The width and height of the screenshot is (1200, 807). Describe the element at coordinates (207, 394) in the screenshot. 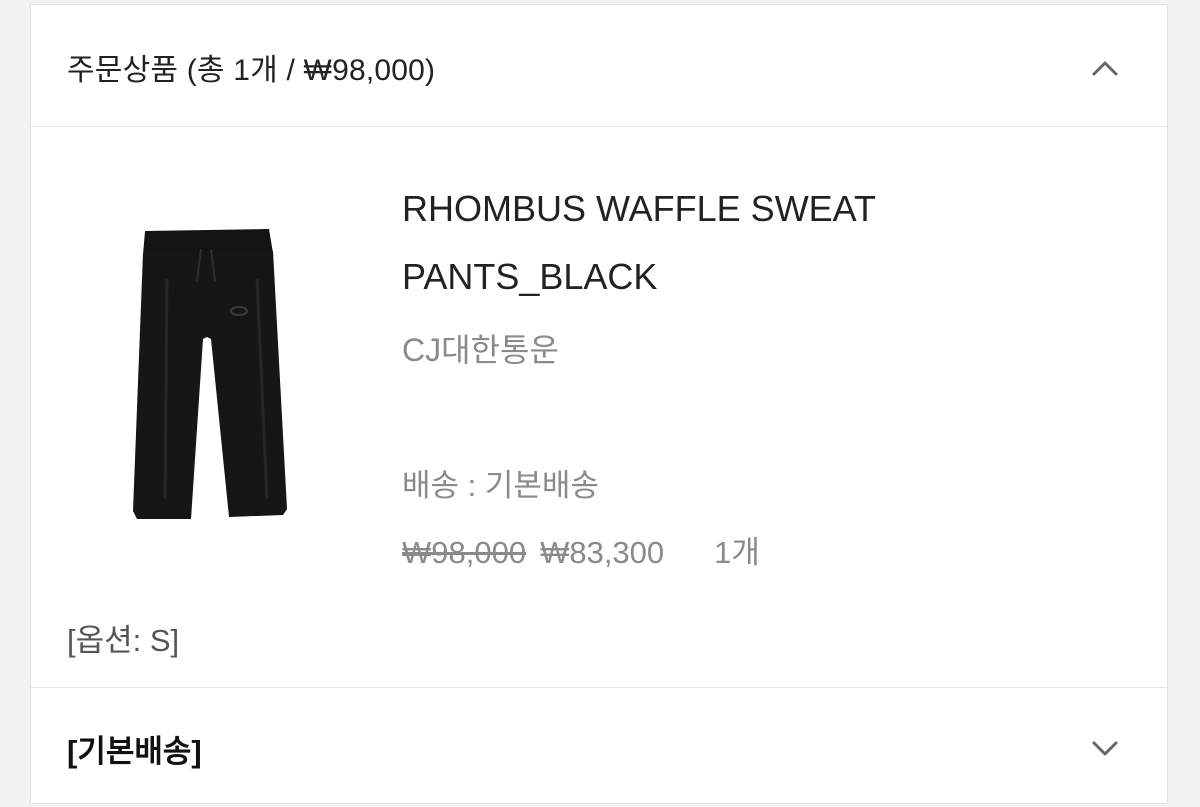

I see `product-image` at that location.